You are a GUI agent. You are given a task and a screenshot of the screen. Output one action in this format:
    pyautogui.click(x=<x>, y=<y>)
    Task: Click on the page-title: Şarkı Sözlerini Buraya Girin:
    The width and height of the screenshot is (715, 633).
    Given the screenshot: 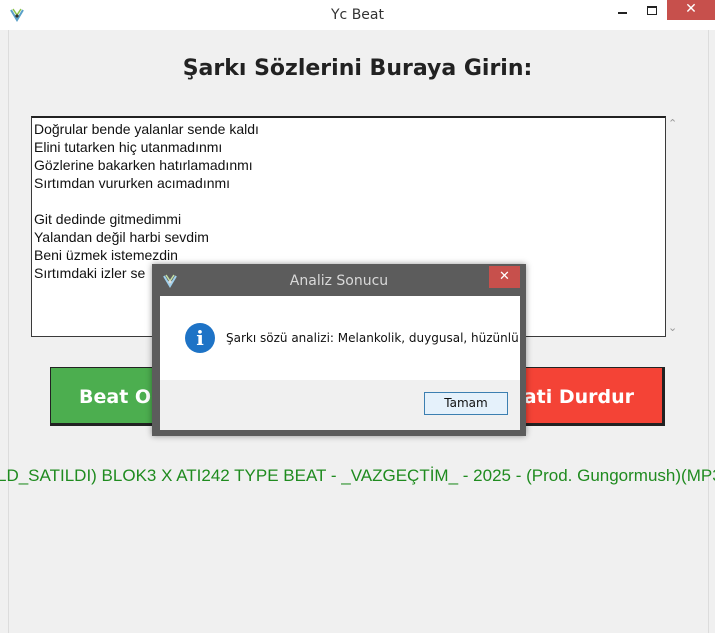 What is the action you would take?
    pyautogui.click(x=357, y=68)
    